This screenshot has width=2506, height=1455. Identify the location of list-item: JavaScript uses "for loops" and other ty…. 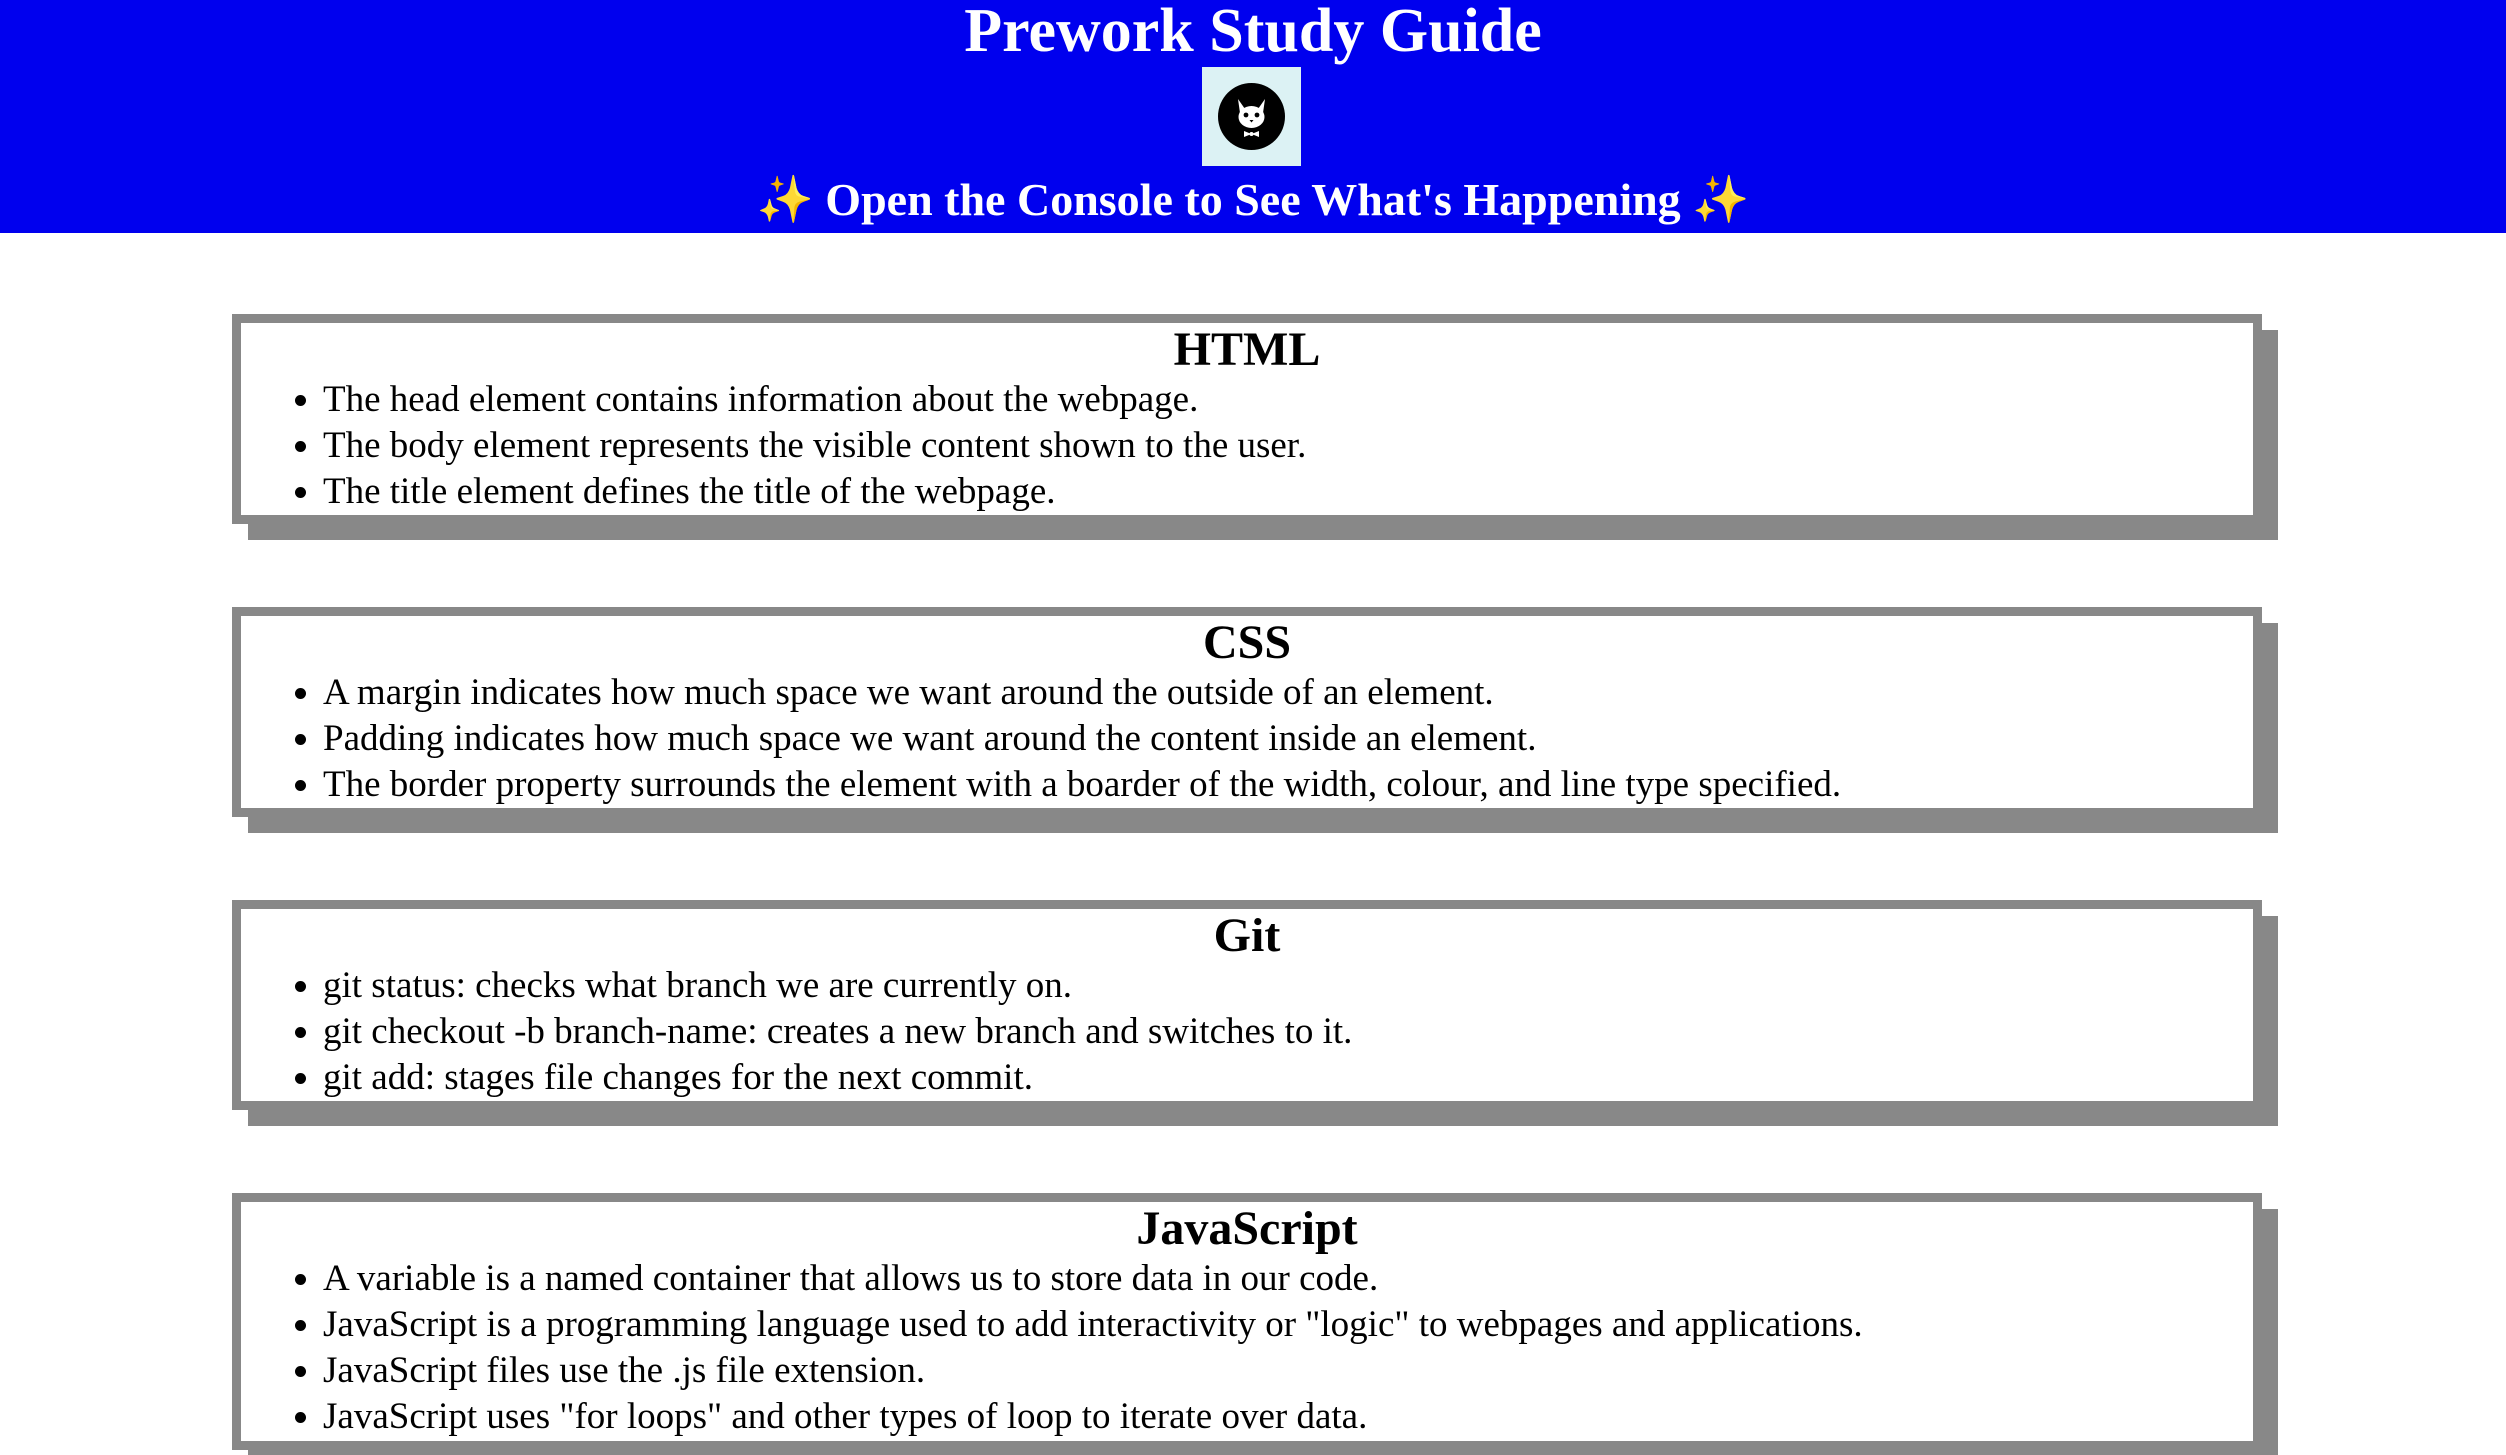
(1288, 1417).